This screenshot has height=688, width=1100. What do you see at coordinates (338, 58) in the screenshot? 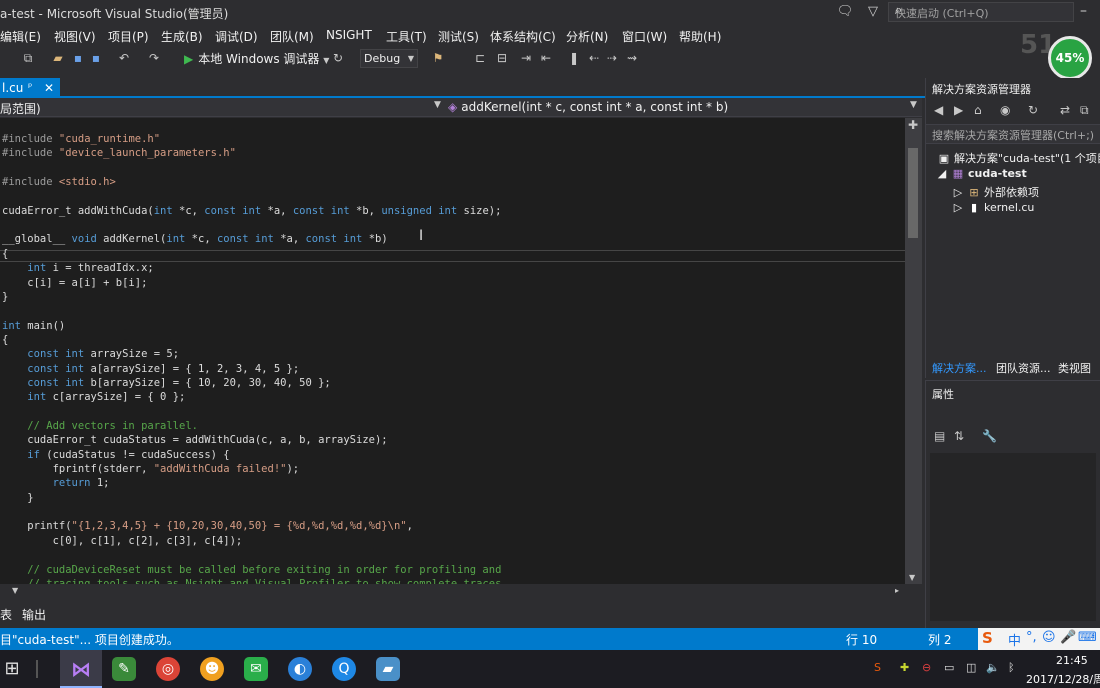
I see `refresh-icon: ↻` at bounding box center [338, 58].